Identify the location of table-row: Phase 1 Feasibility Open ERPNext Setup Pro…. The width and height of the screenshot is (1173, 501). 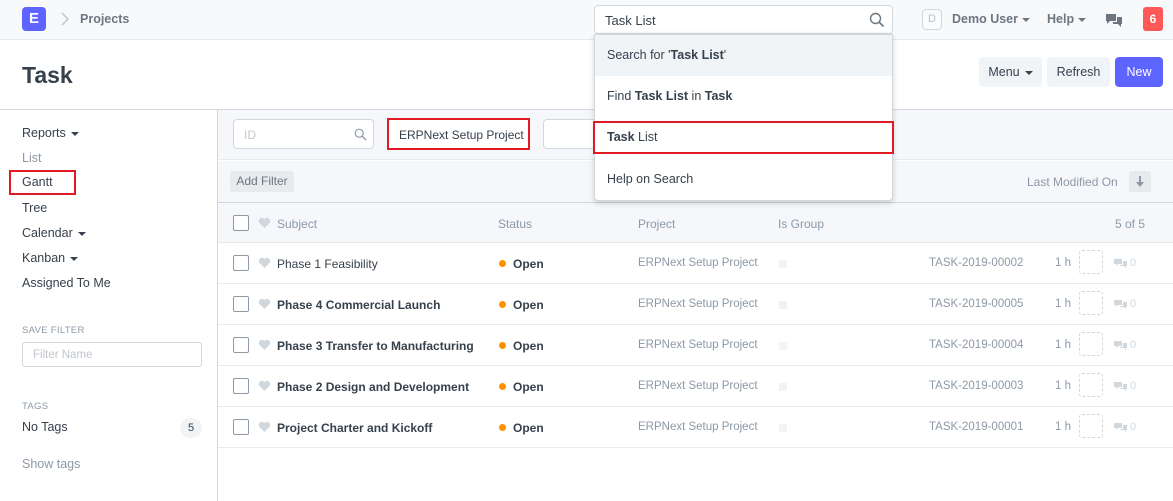
(695, 263).